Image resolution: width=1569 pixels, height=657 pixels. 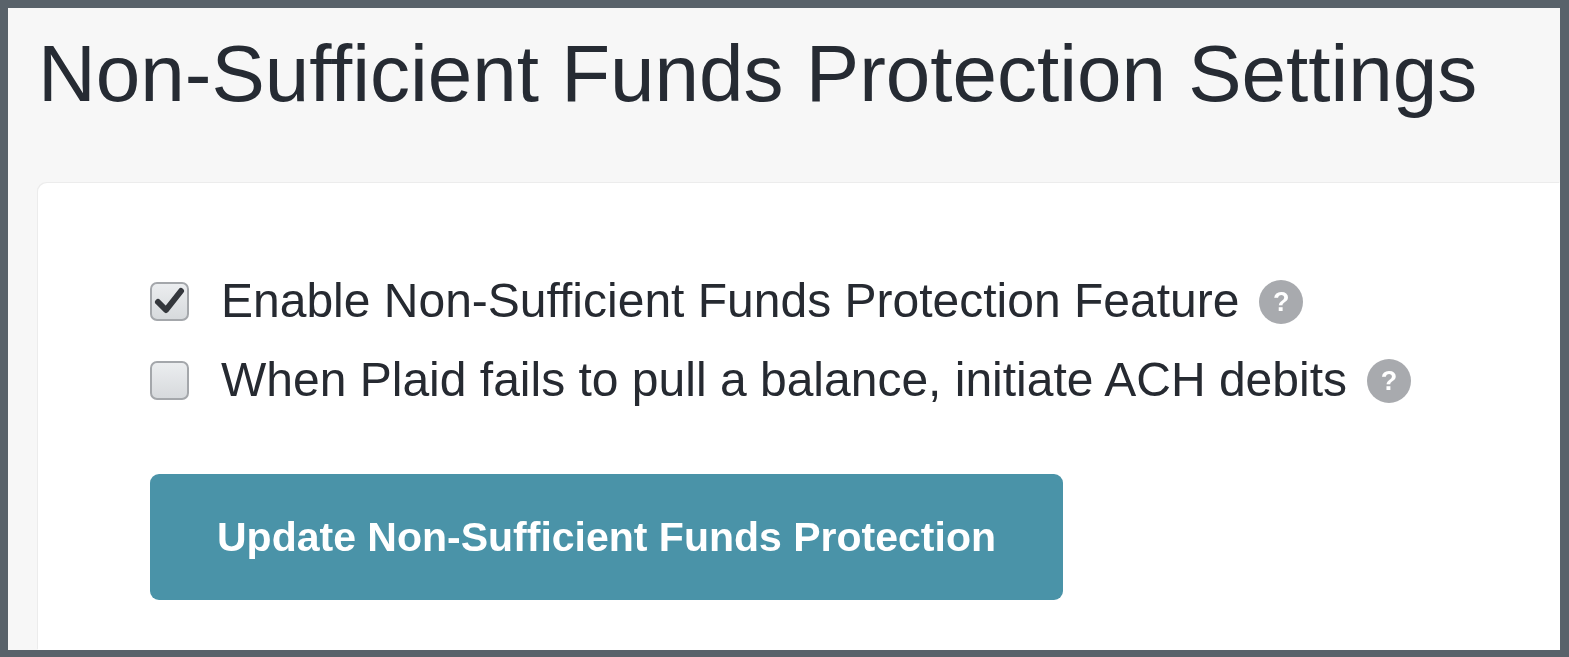 What do you see at coordinates (606, 537) in the screenshot?
I see `update-button: Update Non-Sufficient Funds Protection` at bounding box center [606, 537].